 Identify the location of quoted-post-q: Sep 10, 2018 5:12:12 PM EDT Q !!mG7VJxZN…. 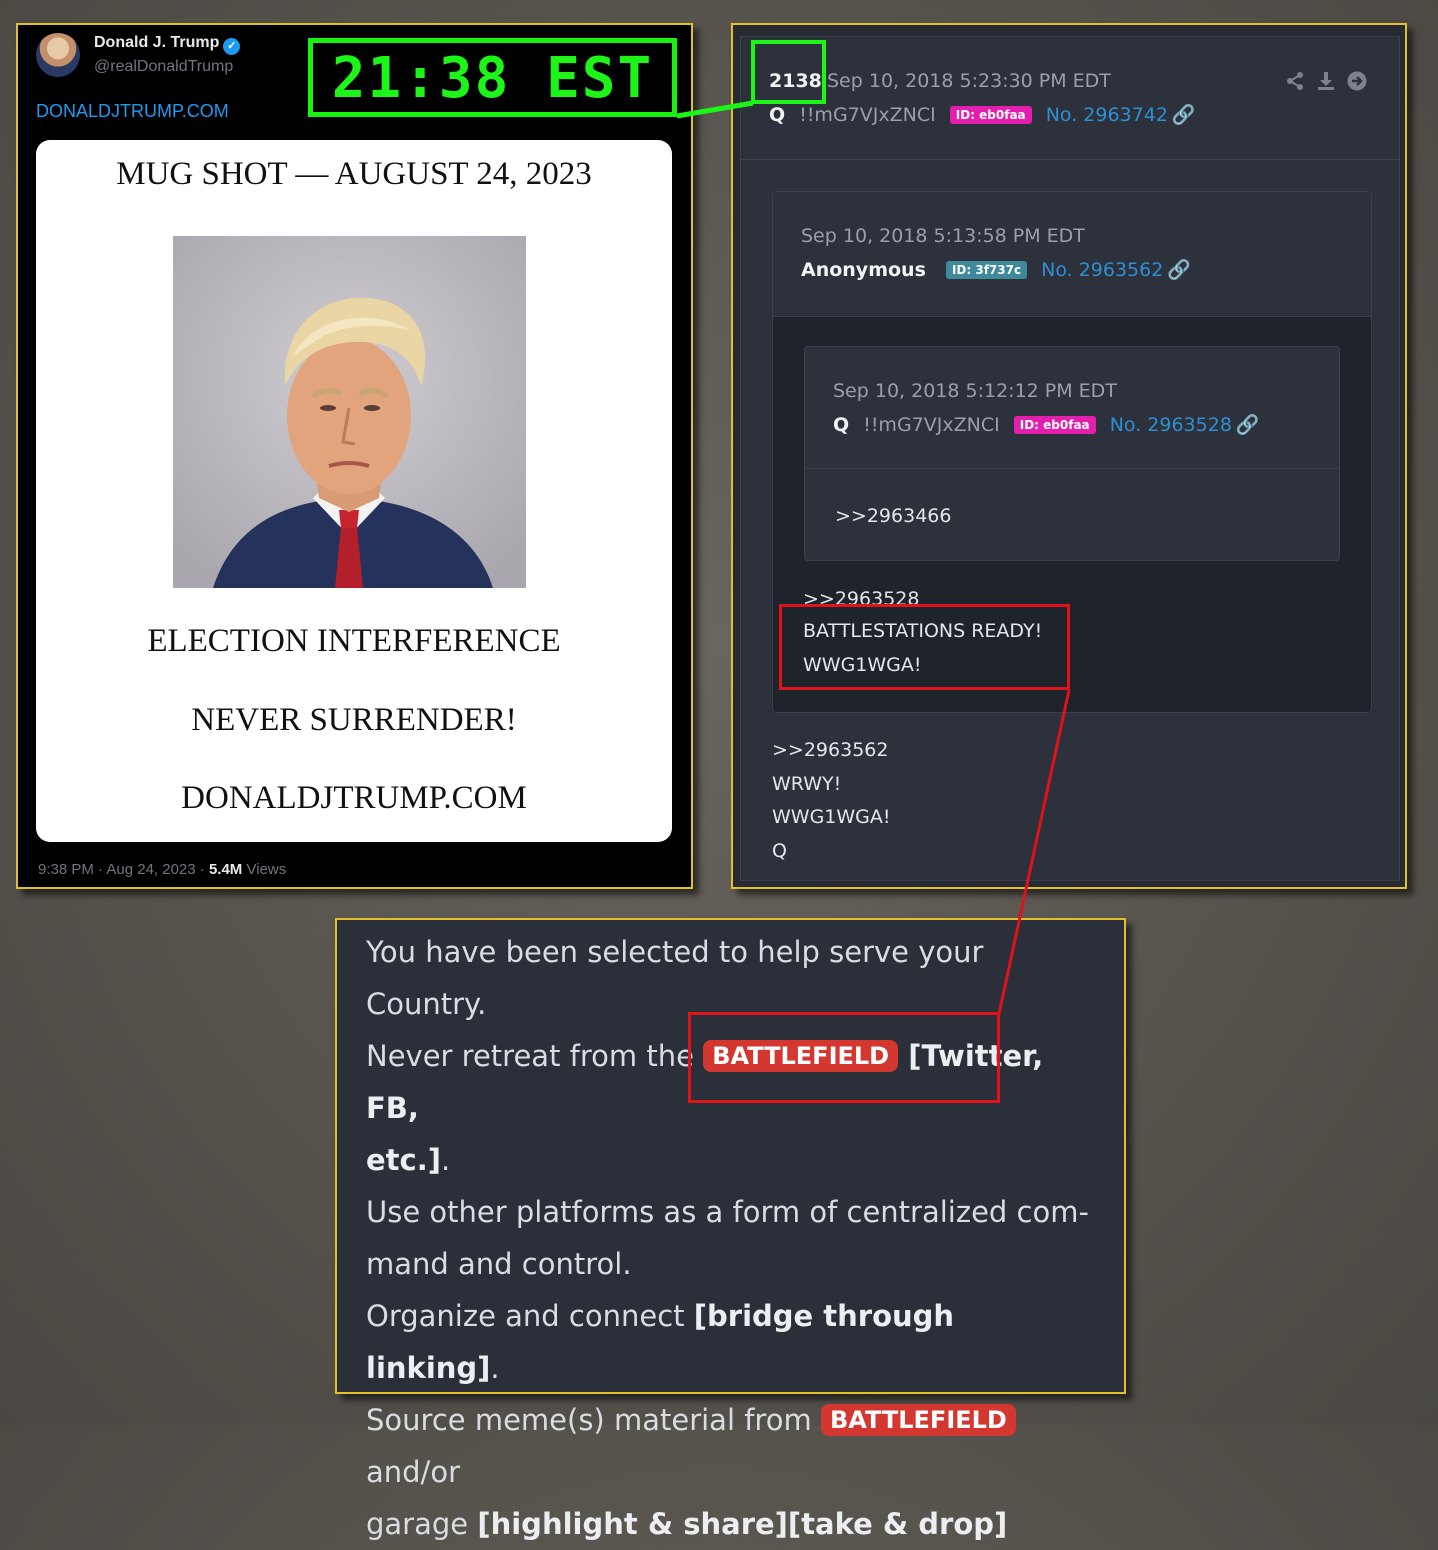
(1072, 453).